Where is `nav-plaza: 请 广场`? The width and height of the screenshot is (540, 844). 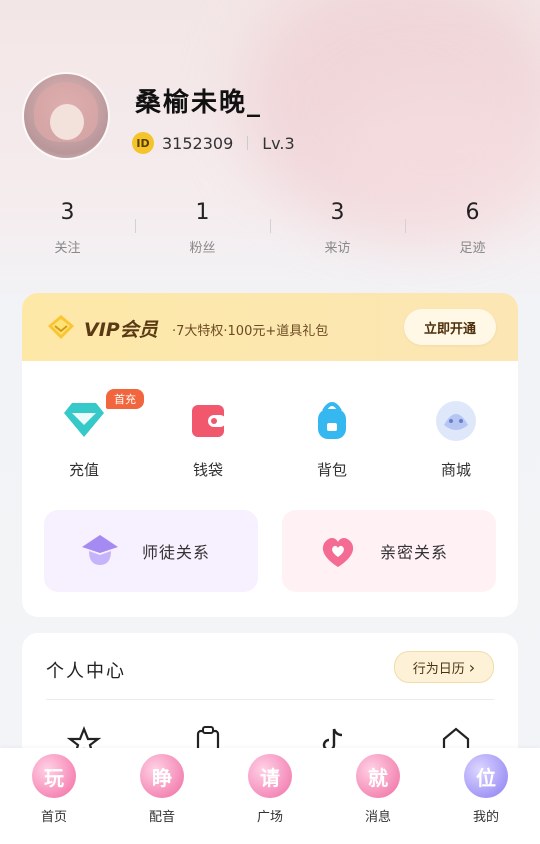 nav-plaza: 请 广场 is located at coordinates (270, 796).